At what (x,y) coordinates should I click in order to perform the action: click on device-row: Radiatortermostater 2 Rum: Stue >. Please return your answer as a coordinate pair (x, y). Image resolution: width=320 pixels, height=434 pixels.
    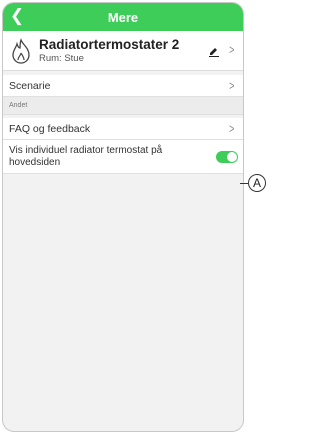
    Looking at the image, I should click on (123, 51).